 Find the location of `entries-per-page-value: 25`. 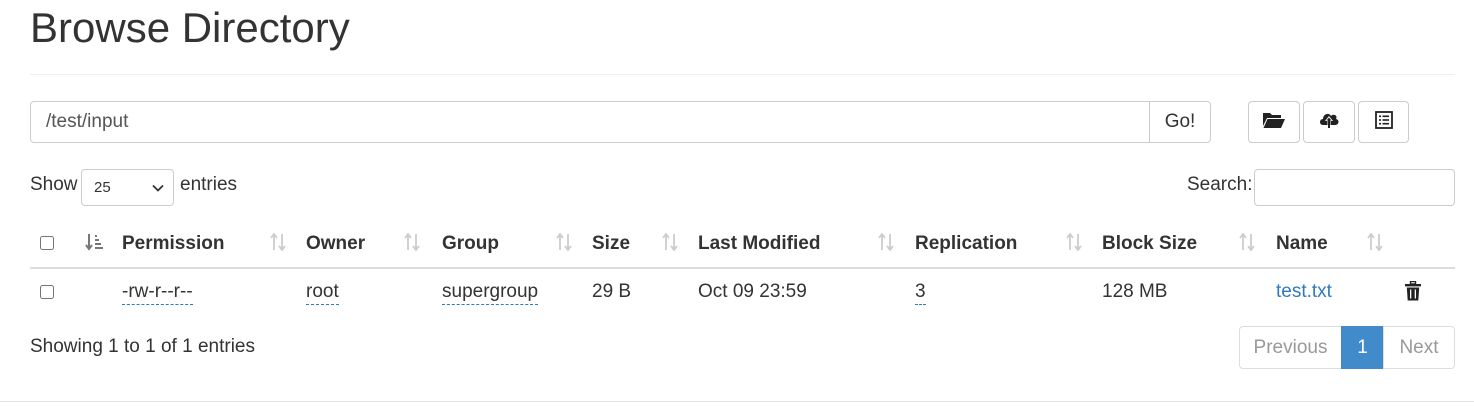

entries-per-page-value: 25 is located at coordinates (102, 187).